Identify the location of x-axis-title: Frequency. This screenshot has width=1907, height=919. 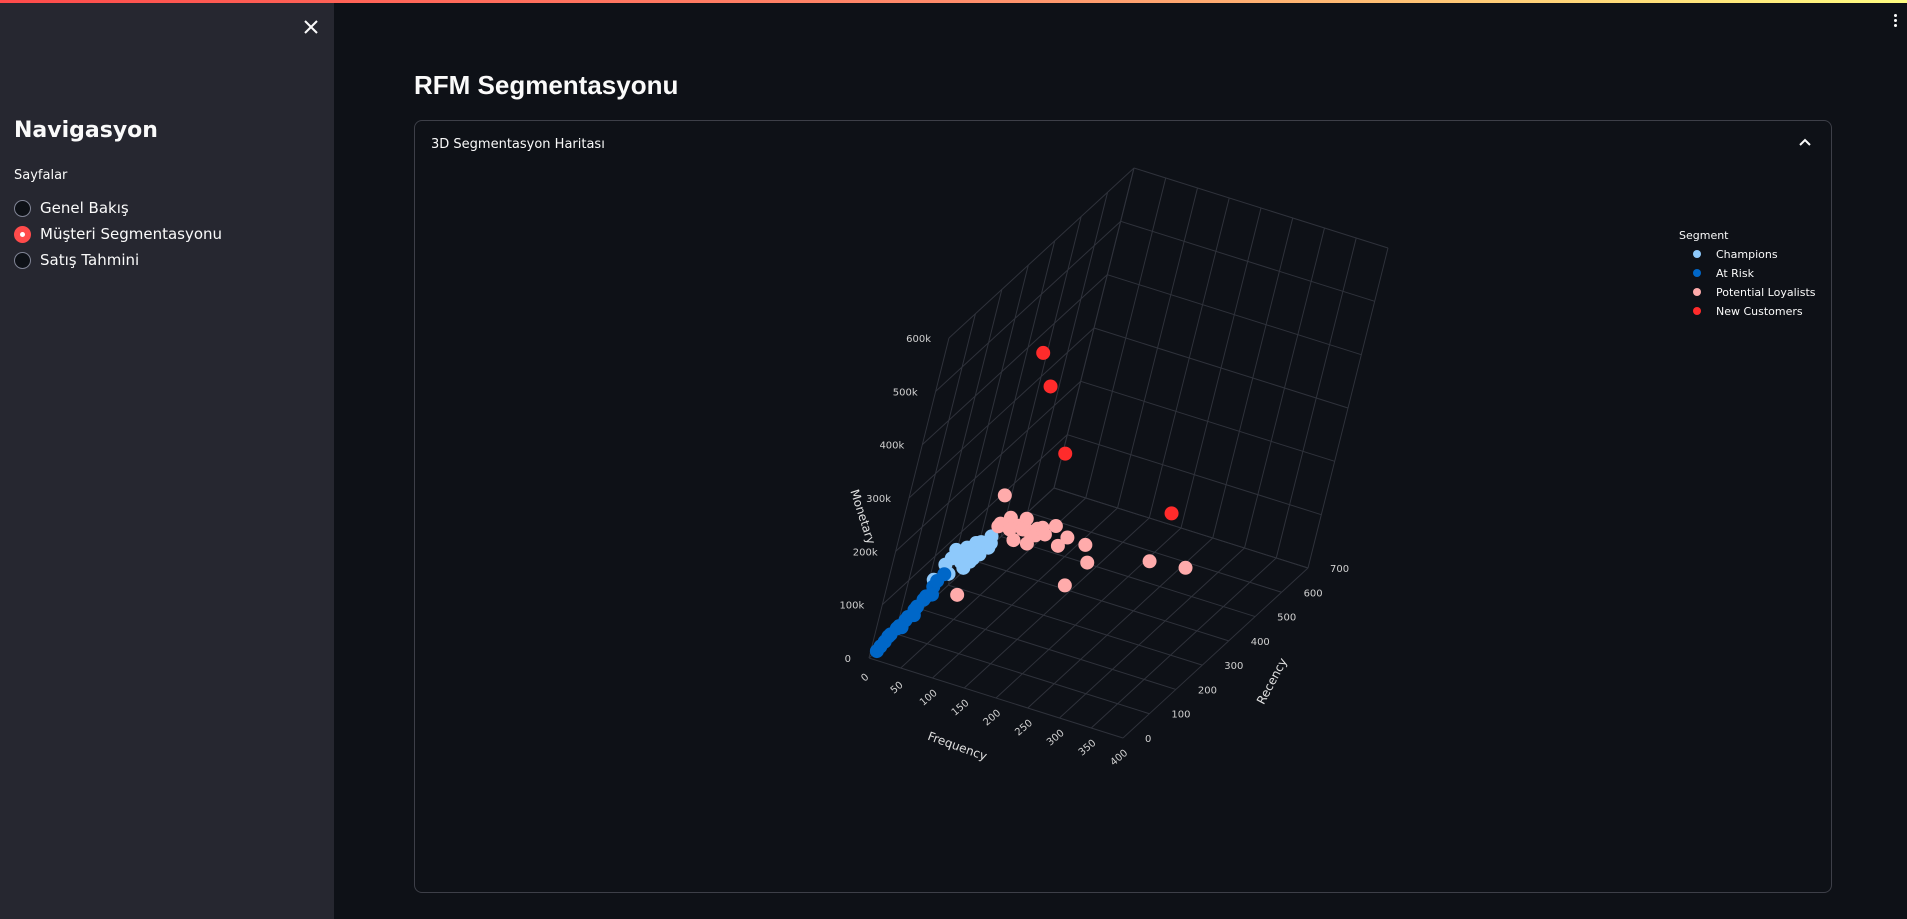
(957, 746).